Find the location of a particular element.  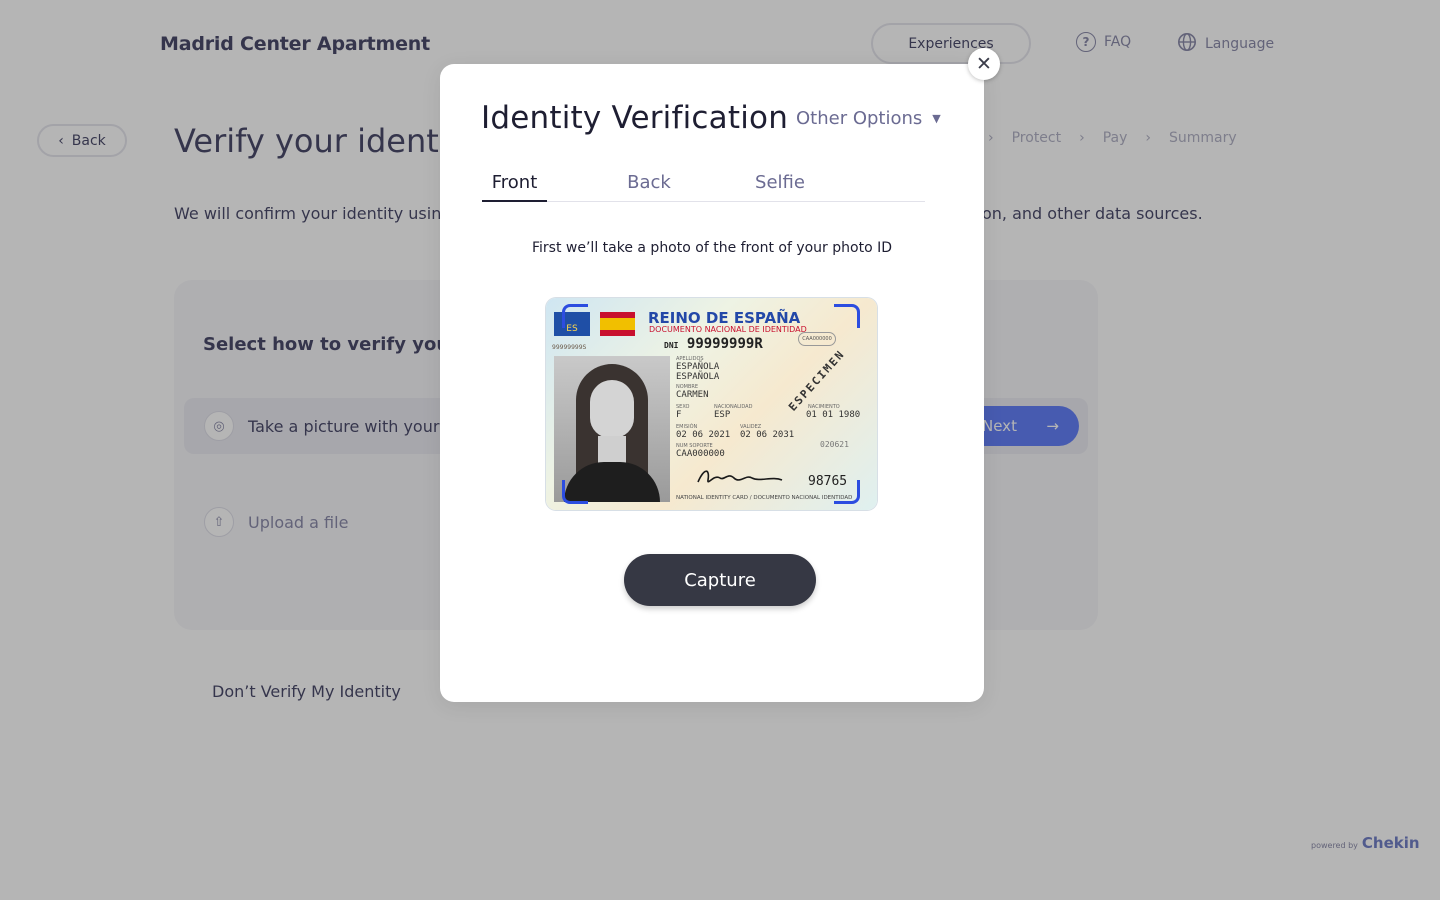

id-signature is located at coordinates (739, 479).